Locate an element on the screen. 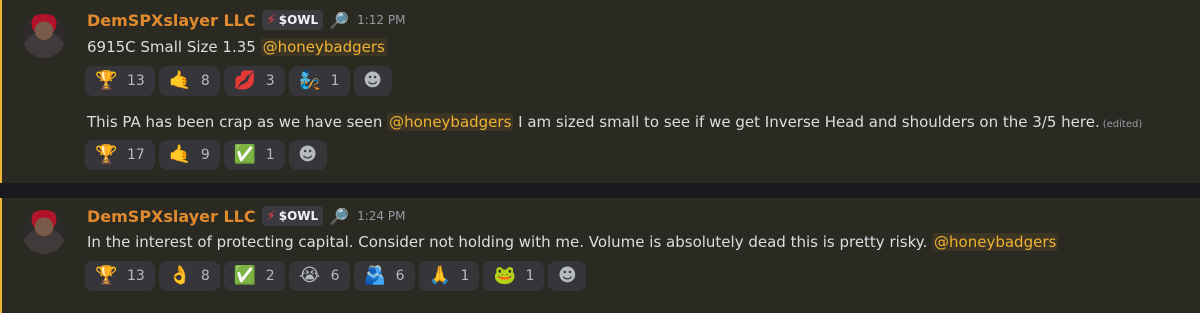 This screenshot has width=1200, height=313. folded-hands-icon: 🙏 is located at coordinates (439, 275).